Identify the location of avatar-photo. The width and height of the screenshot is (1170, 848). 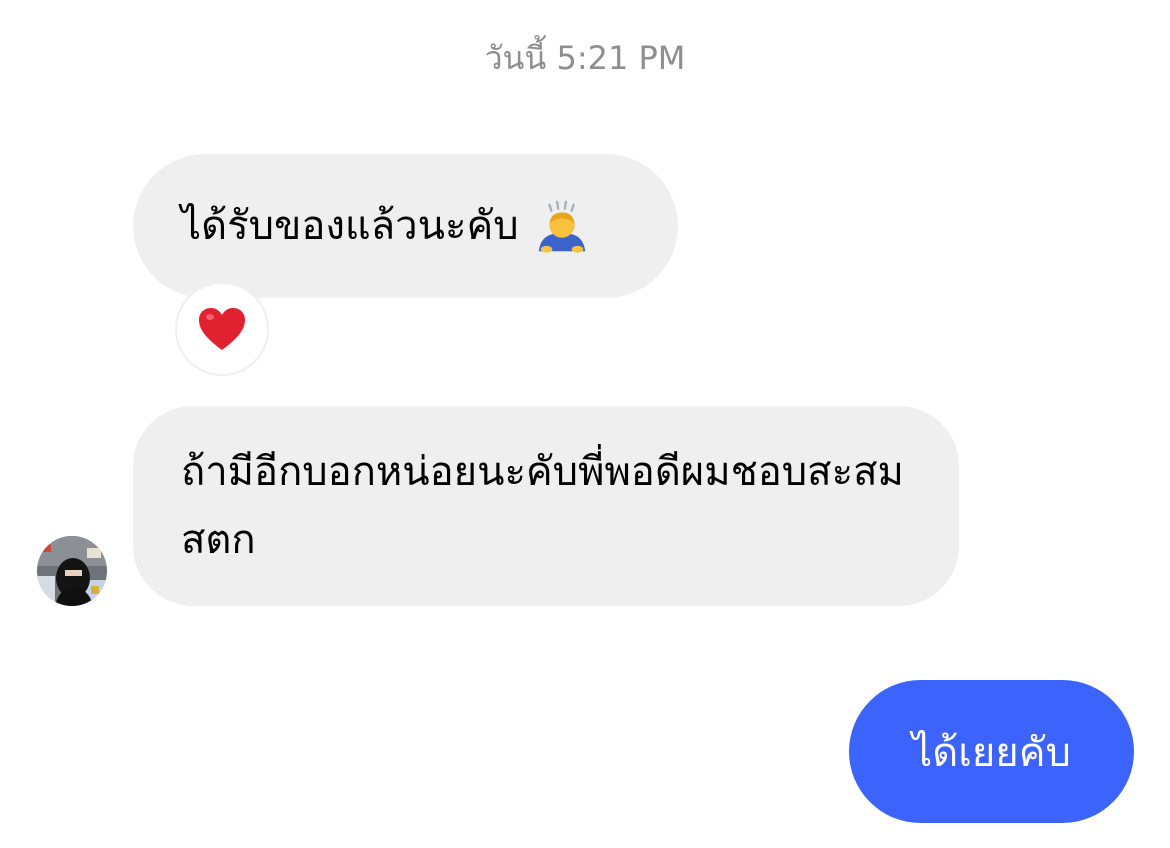
(72, 571).